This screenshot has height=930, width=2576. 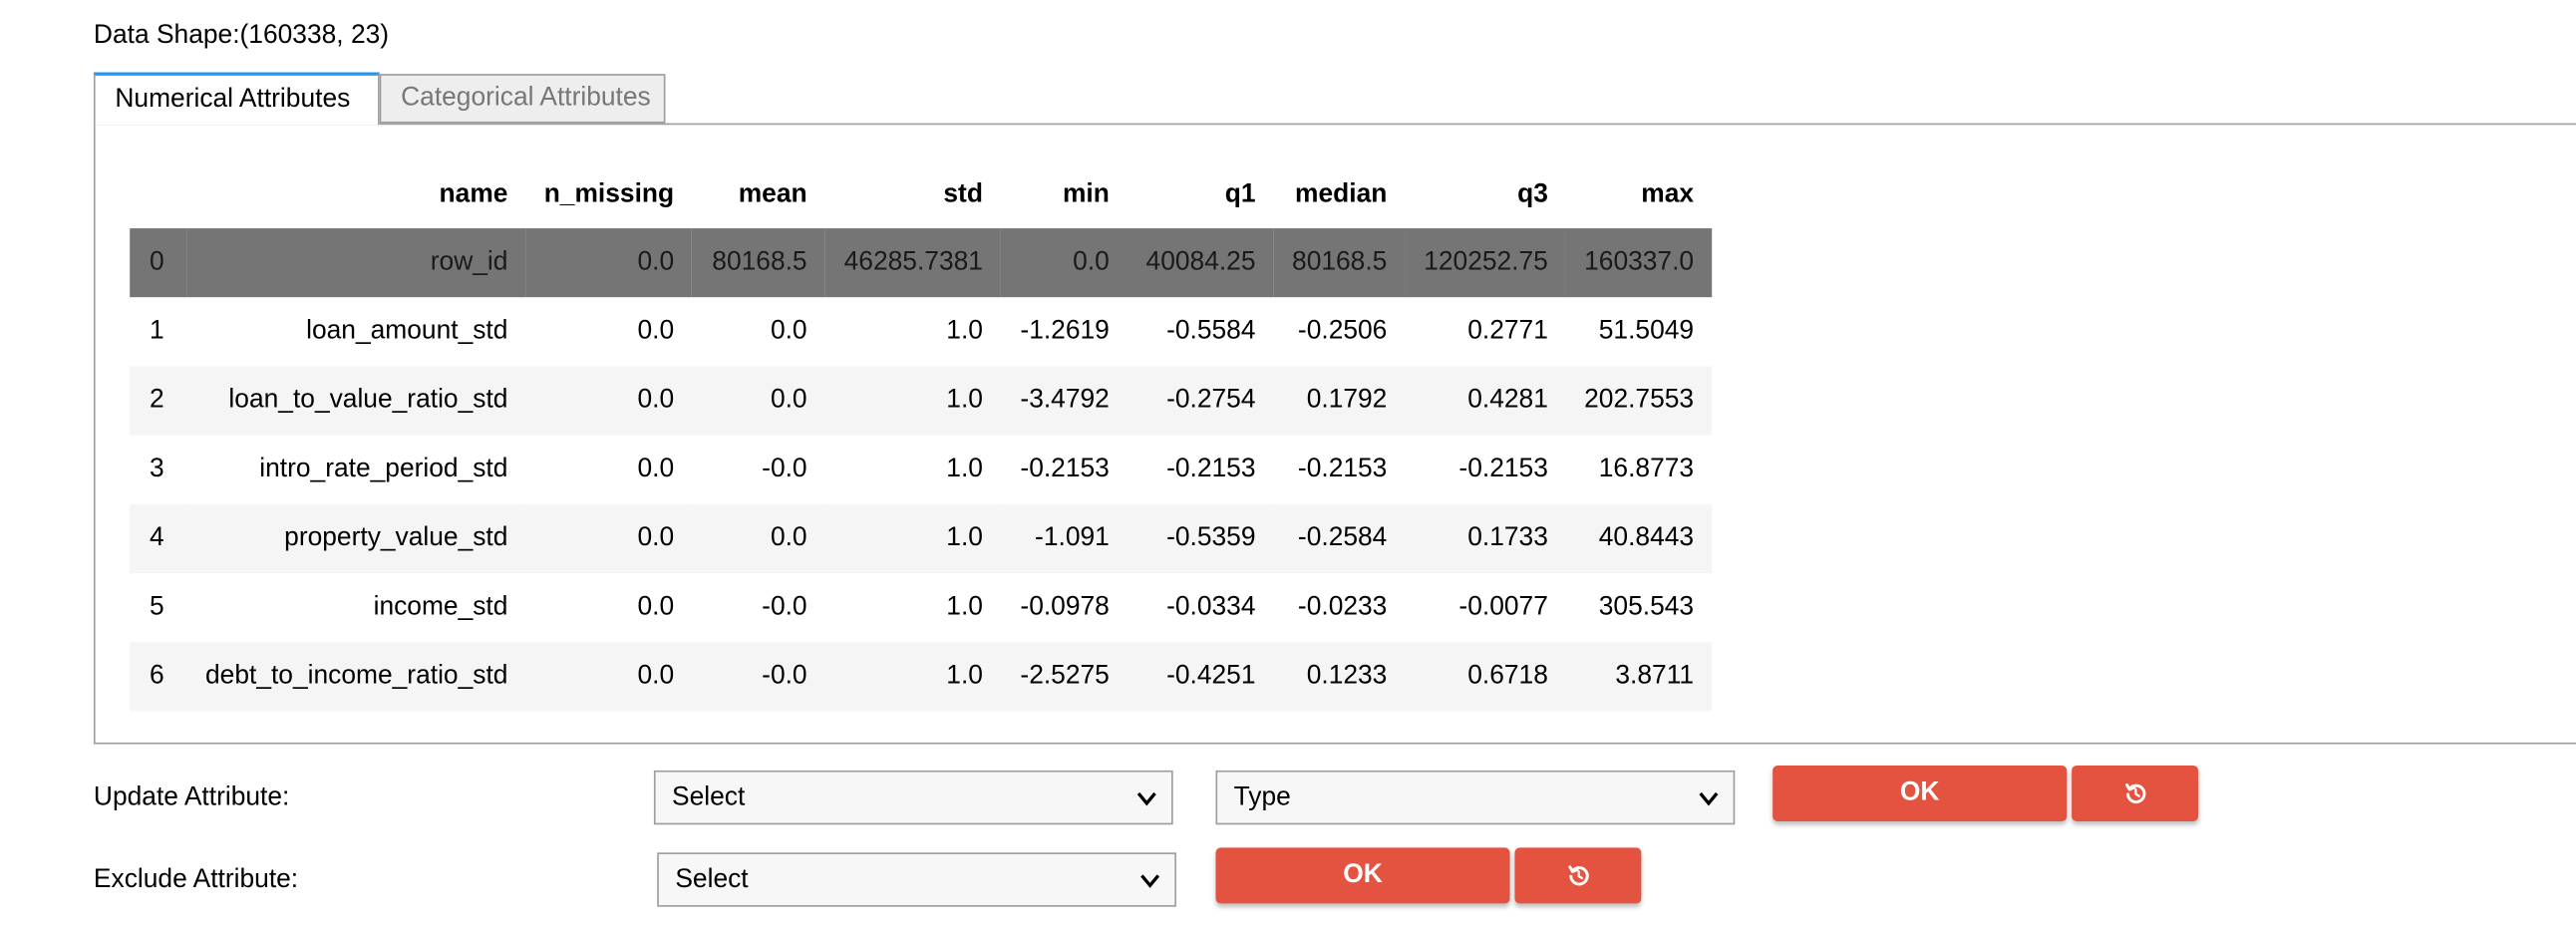 What do you see at coordinates (522, 99) in the screenshot?
I see `tab-categorical-attributes: Categorical Attributes` at bounding box center [522, 99].